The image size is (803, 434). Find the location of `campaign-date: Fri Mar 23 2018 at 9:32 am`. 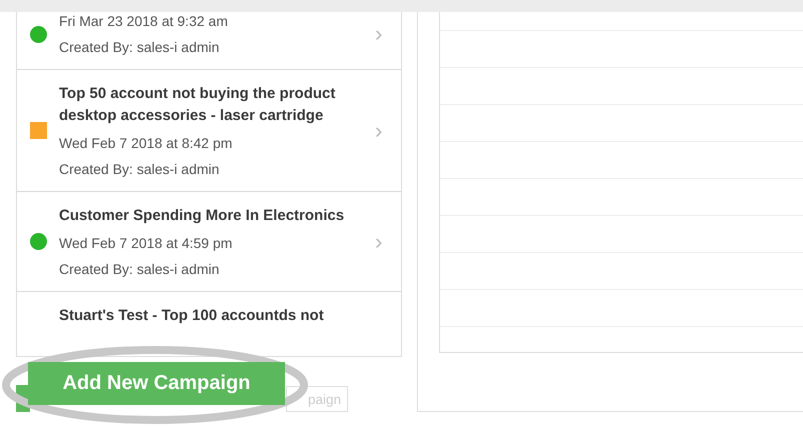

campaign-date: Fri Mar 23 2018 at 9:32 am is located at coordinates (144, 21).